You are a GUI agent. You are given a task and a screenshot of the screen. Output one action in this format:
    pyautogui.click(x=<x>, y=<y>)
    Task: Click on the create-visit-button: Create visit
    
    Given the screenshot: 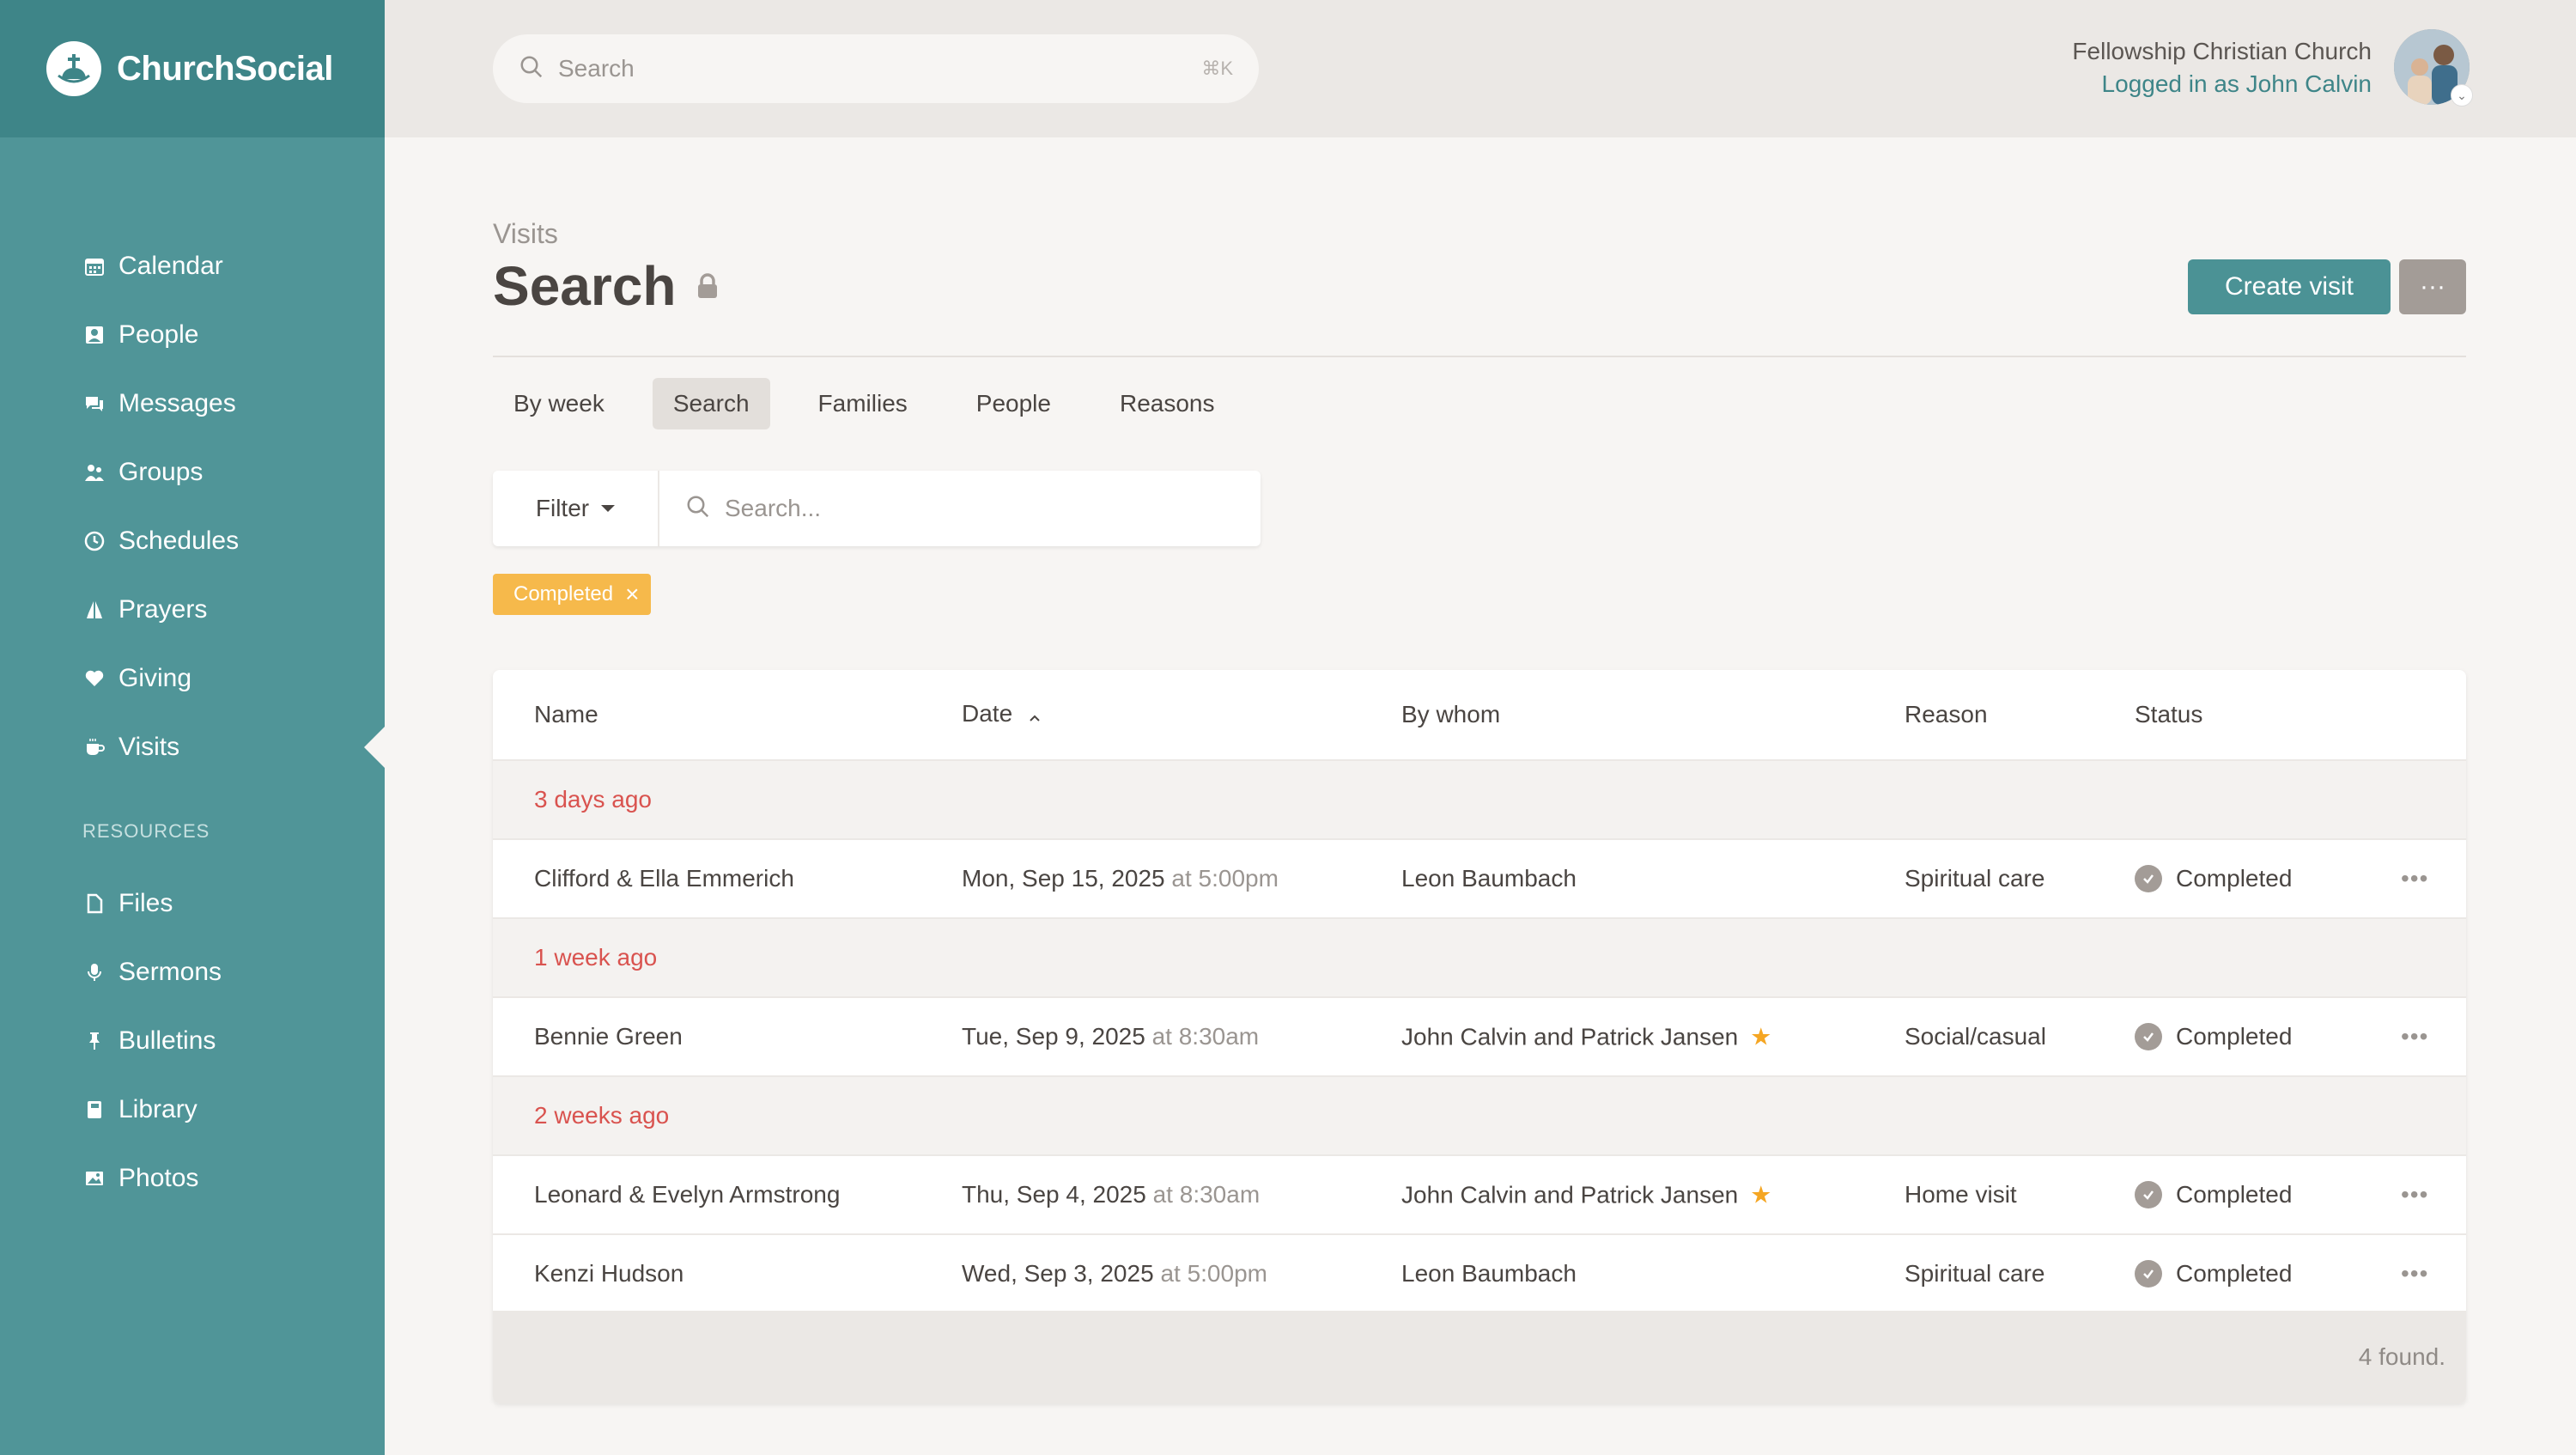 What is the action you would take?
    pyautogui.click(x=2289, y=286)
    